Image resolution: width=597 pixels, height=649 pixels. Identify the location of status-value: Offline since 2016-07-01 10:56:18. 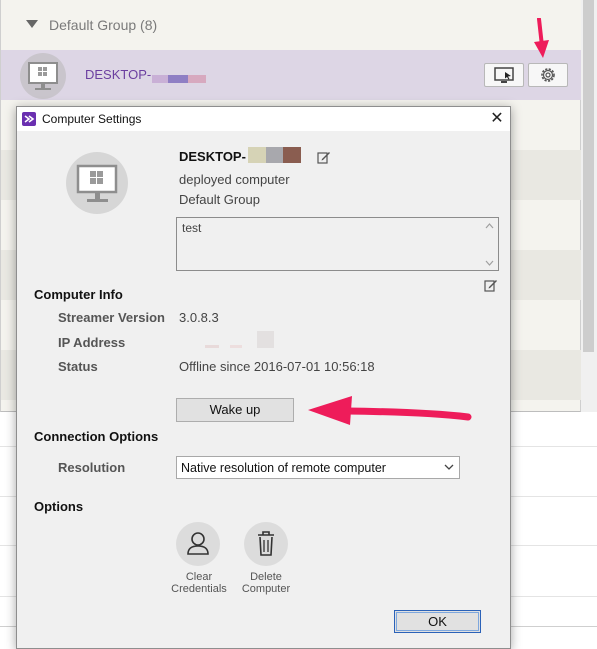
(277, 366).